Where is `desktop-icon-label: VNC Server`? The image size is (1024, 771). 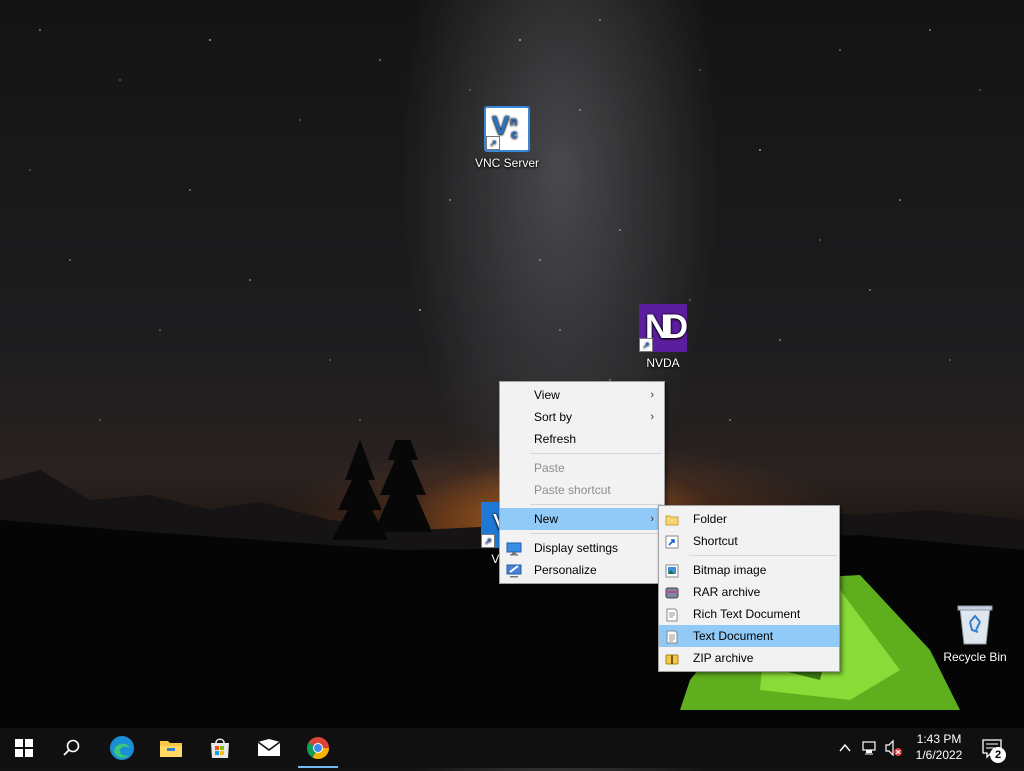 desktop-icon-label: VNC Server is located at coordinates (506, 163).